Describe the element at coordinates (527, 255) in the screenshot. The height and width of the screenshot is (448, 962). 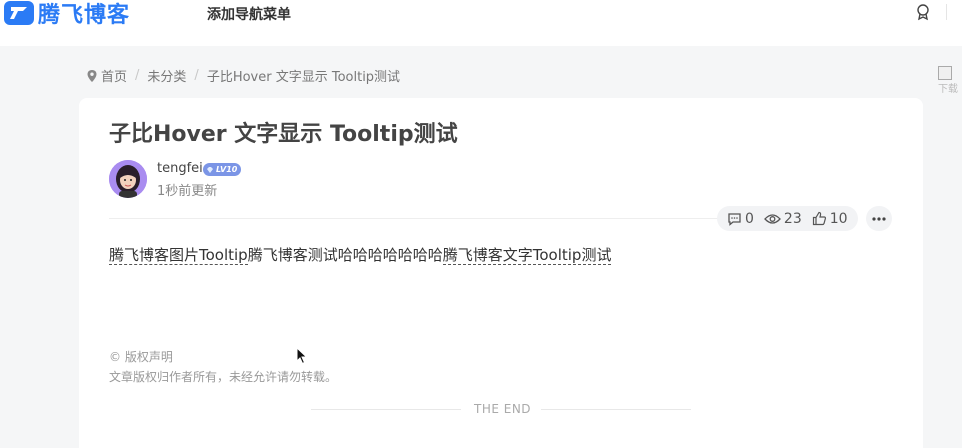
I see `text-tooltip-link: 腾飞博客文字Tooltip测试` at that location.